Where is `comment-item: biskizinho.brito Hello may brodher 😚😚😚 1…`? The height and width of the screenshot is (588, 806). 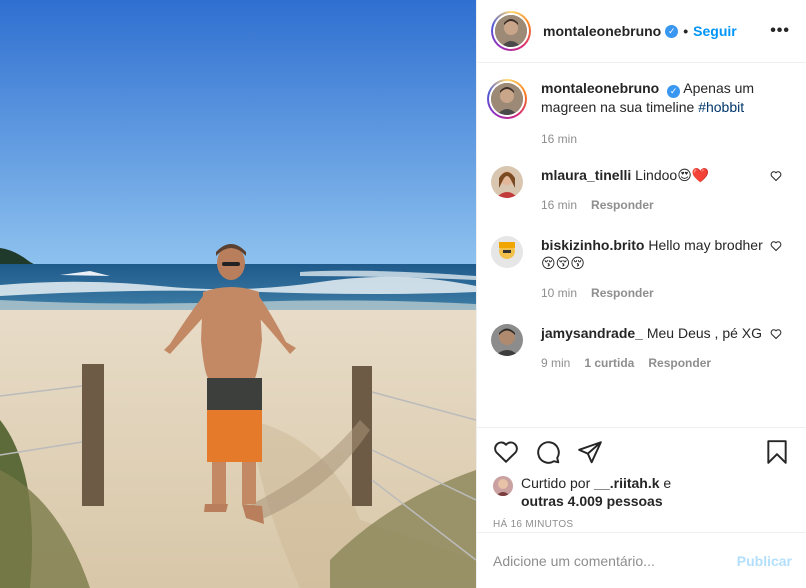 comment-item: biskizinho.brito Hello may brodher 😚😚😚 1… is located at coordinates (640, 269).